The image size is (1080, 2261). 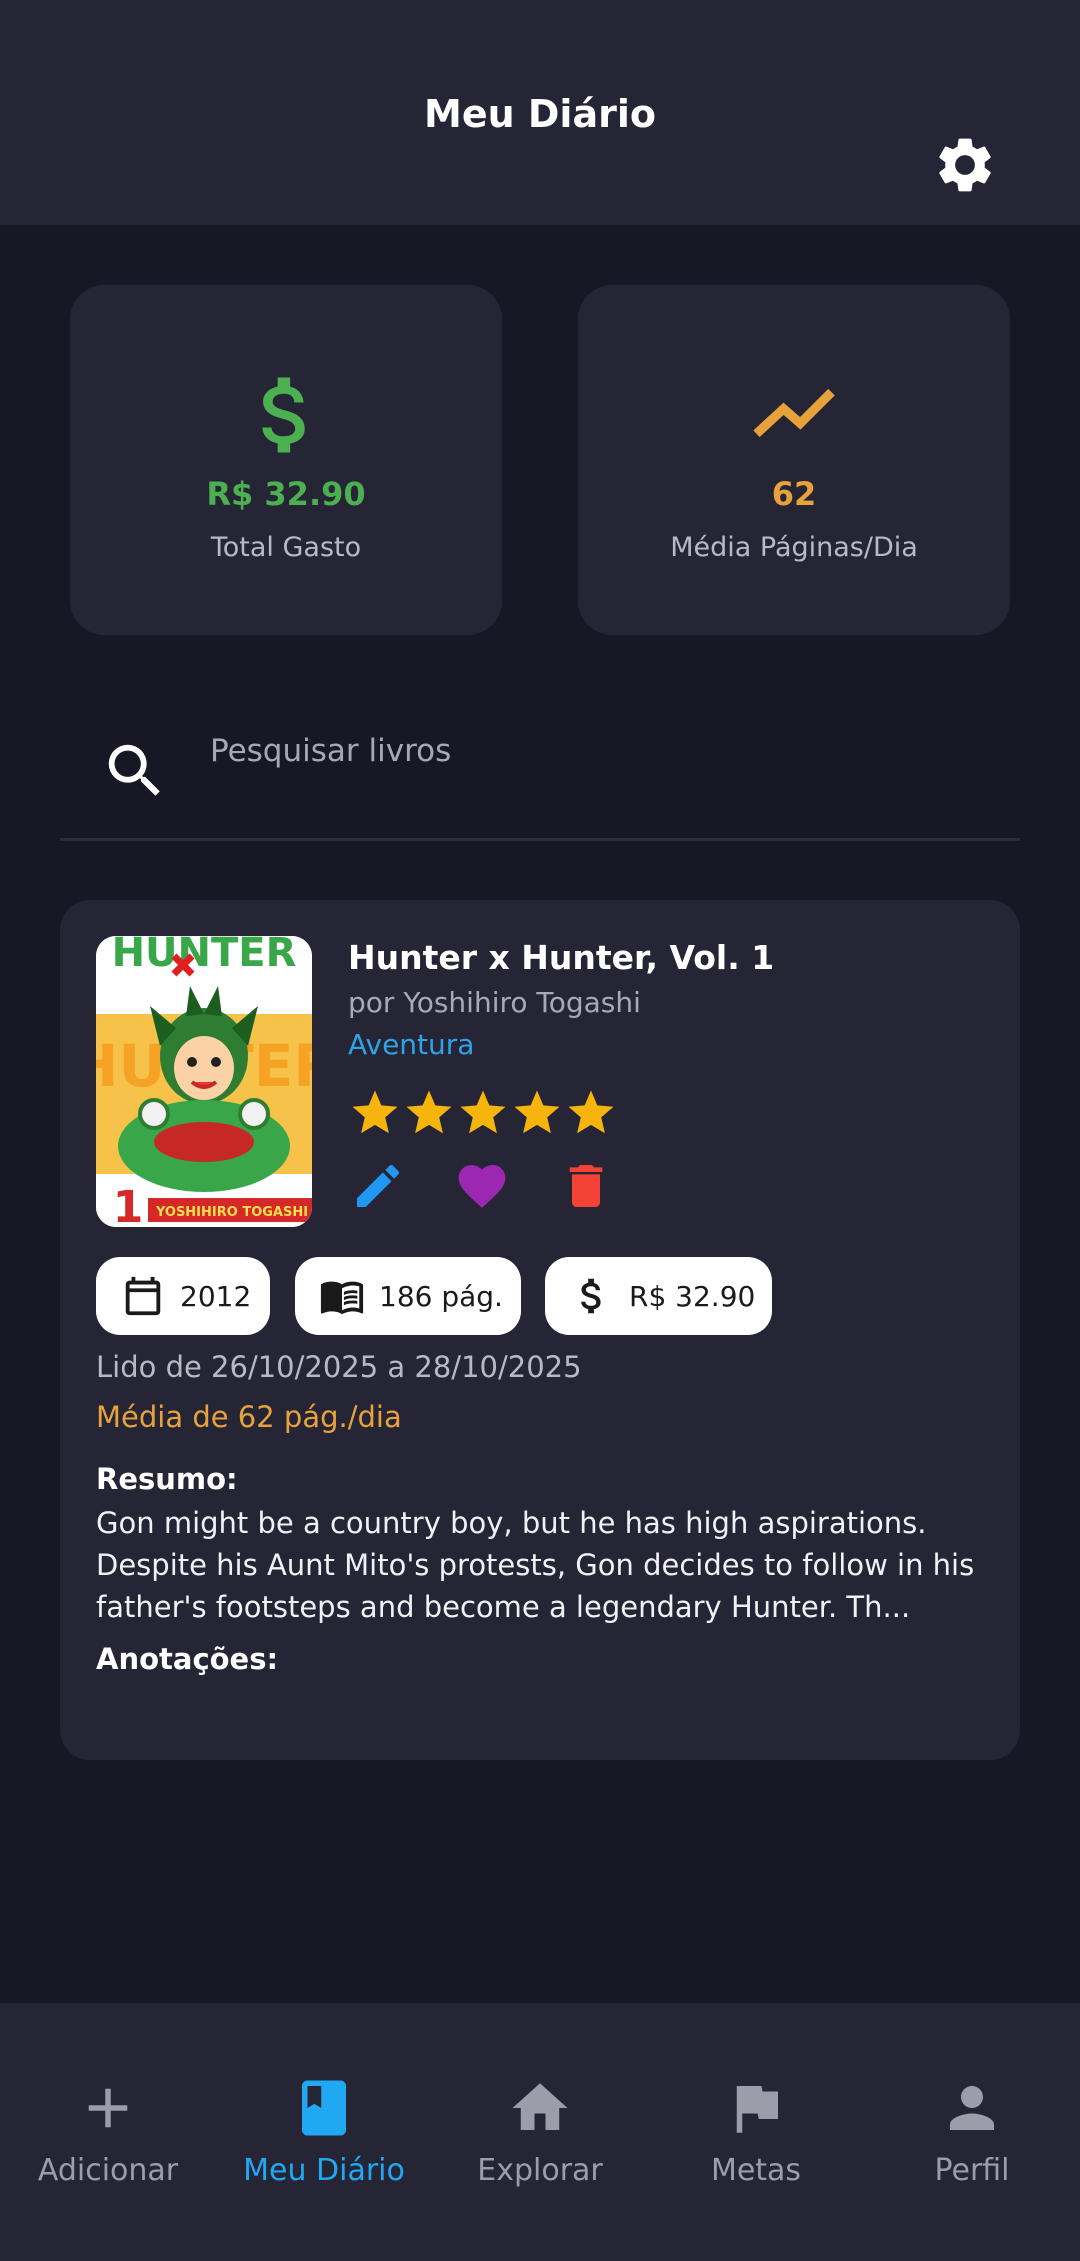 I want to click on search-bar, so click(x=540, y=770).